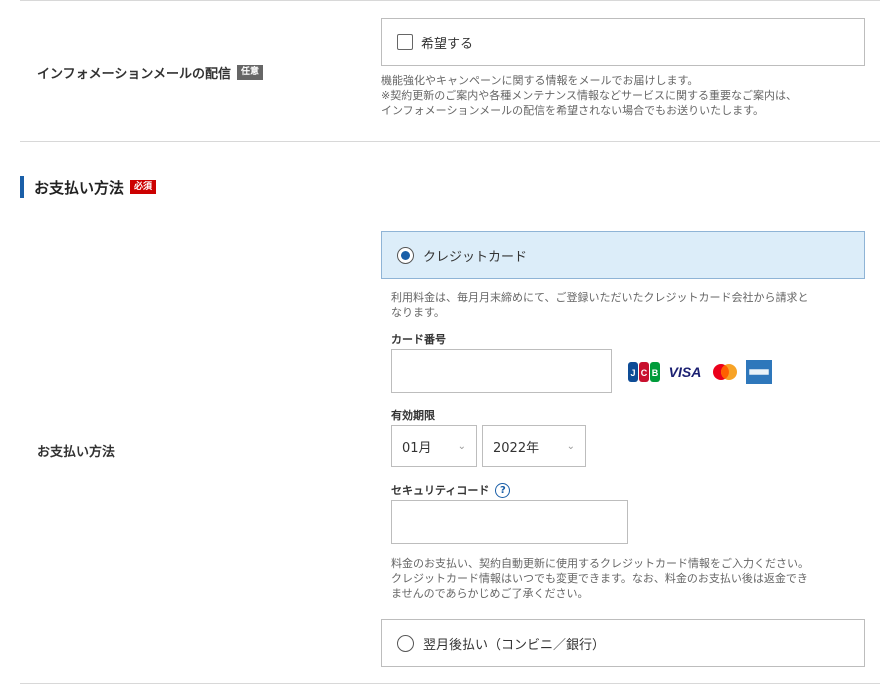 Image resolution: width=890 pixels, height=691 pixels. I want to click on required-badge: 必須, so click(143, 187).